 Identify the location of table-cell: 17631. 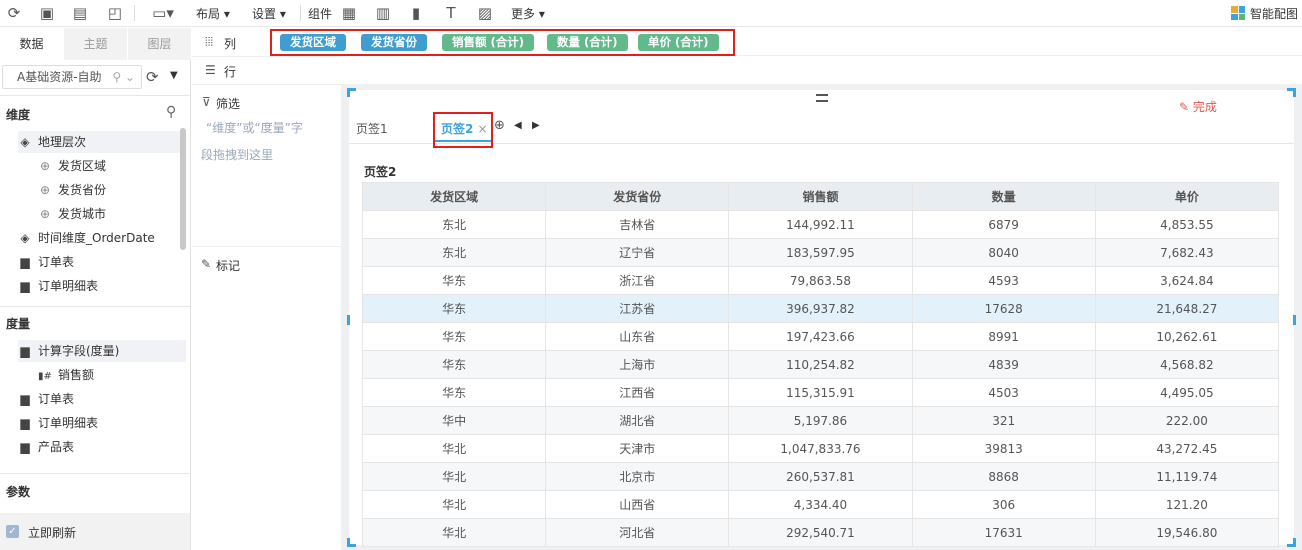
(1003, 532).